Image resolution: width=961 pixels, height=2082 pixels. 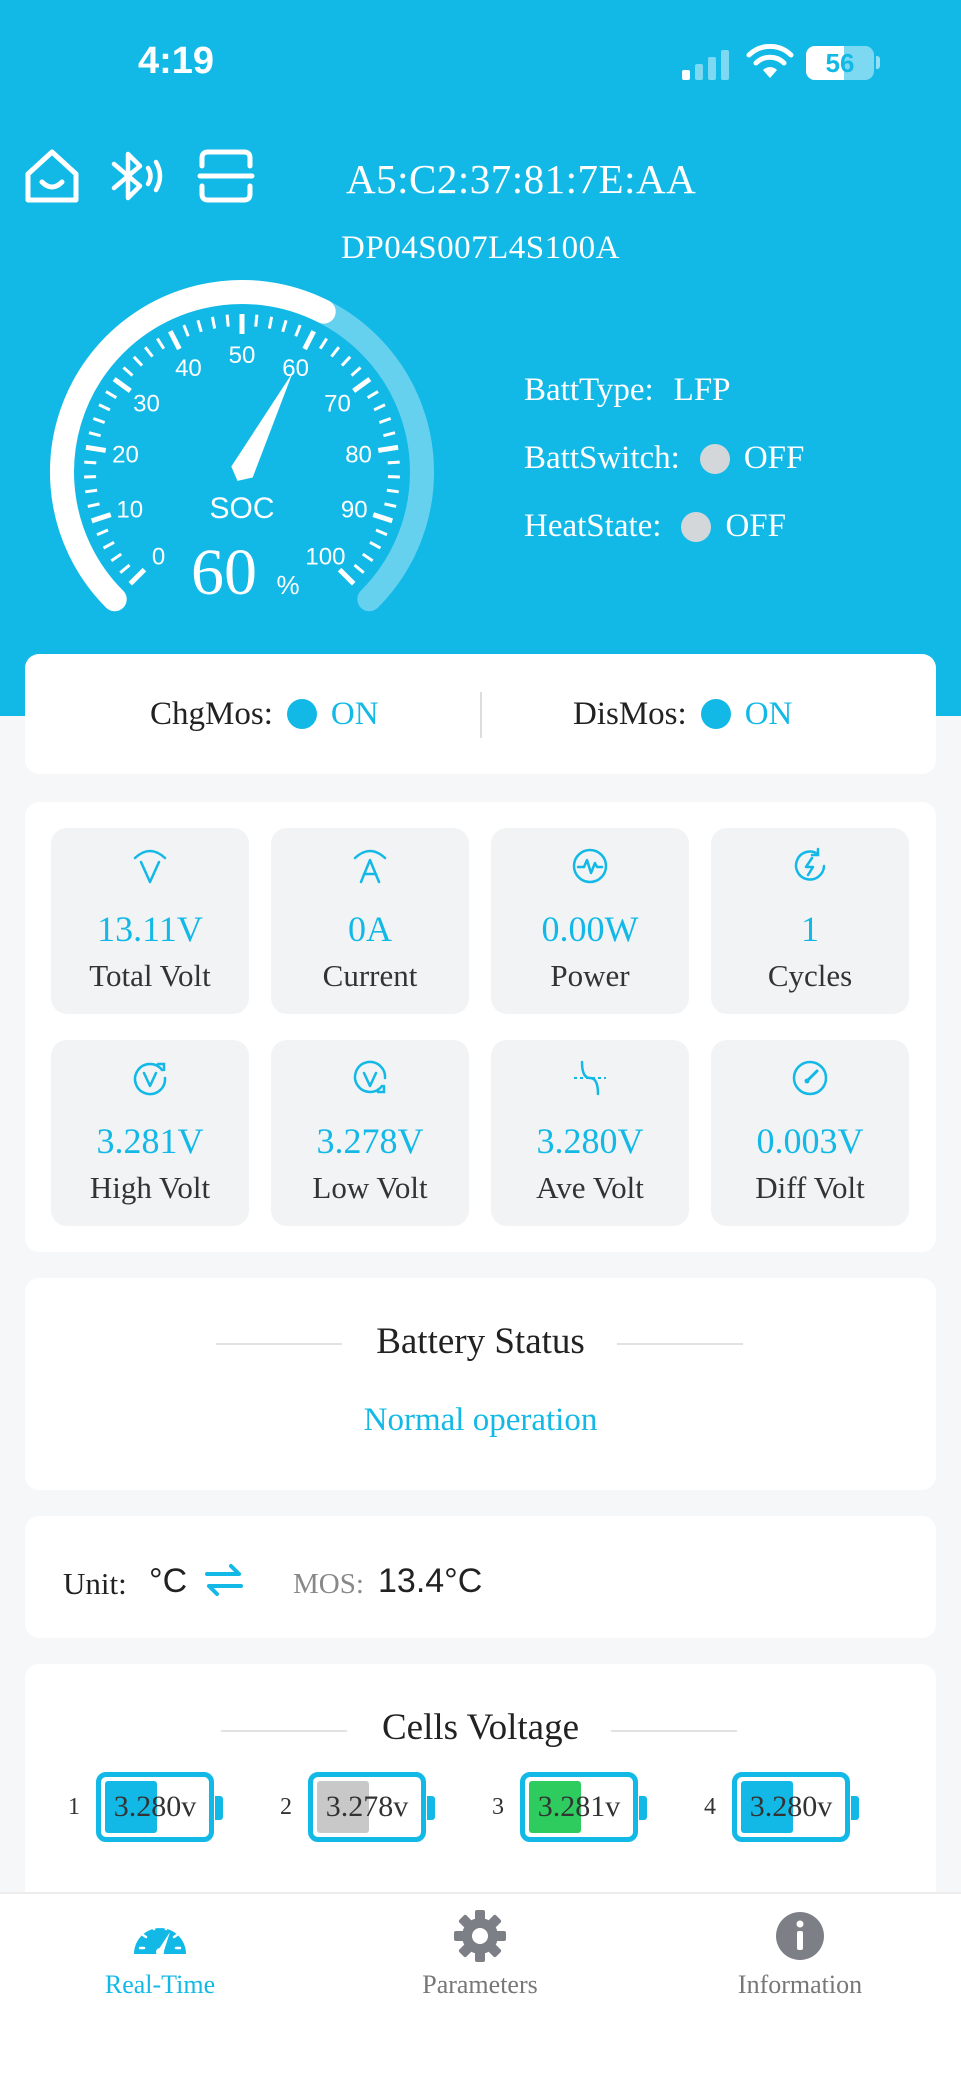 What do you see at coordinates (480, 1936) in the screenshot?
I see `gear-icon` at bounding box center [480, 1936].